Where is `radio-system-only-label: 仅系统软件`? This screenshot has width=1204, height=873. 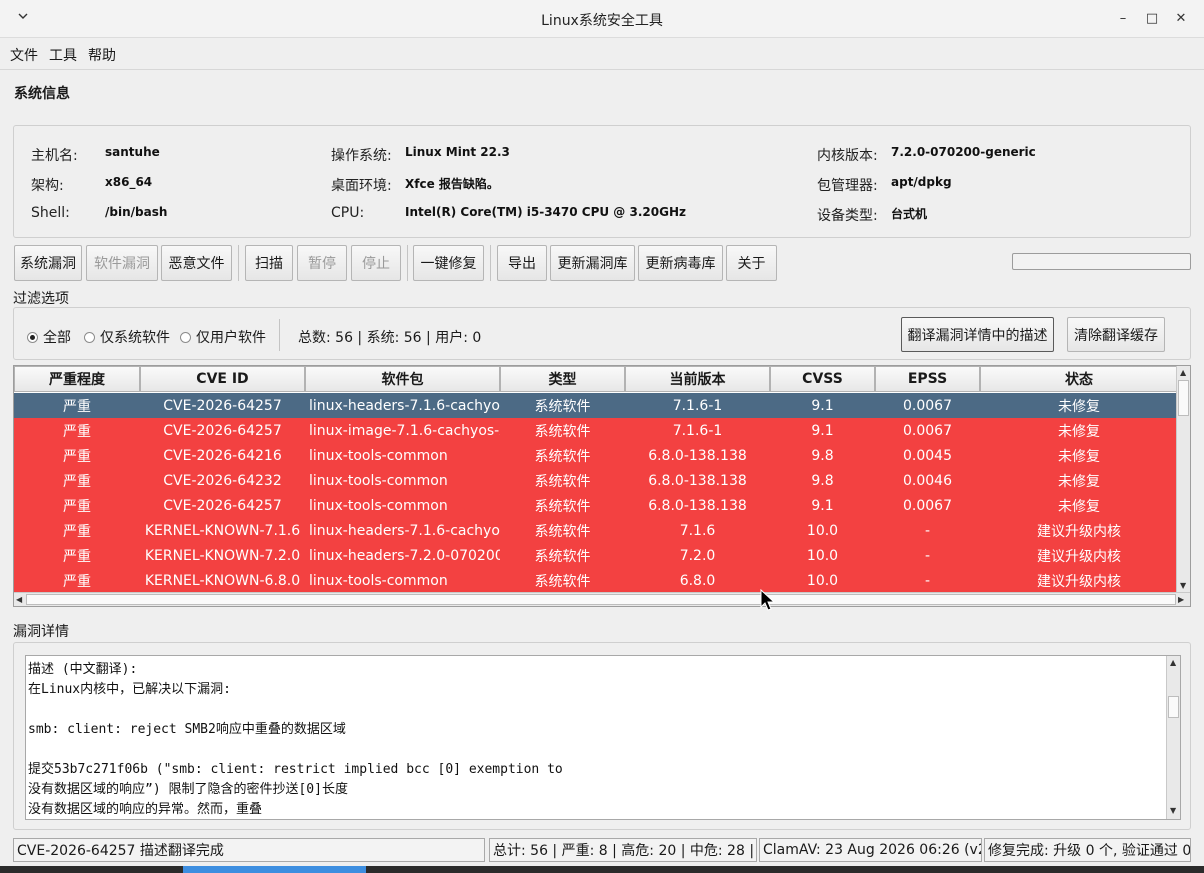 radio-system-only-label: 仅系统软件 is located at coordinates (135, 338).